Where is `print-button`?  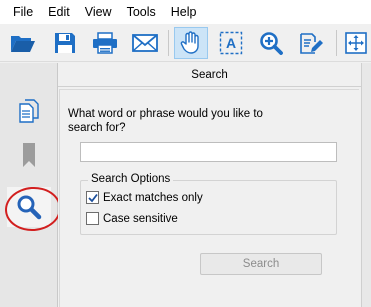 print-button is located at coordinates (105, 43).